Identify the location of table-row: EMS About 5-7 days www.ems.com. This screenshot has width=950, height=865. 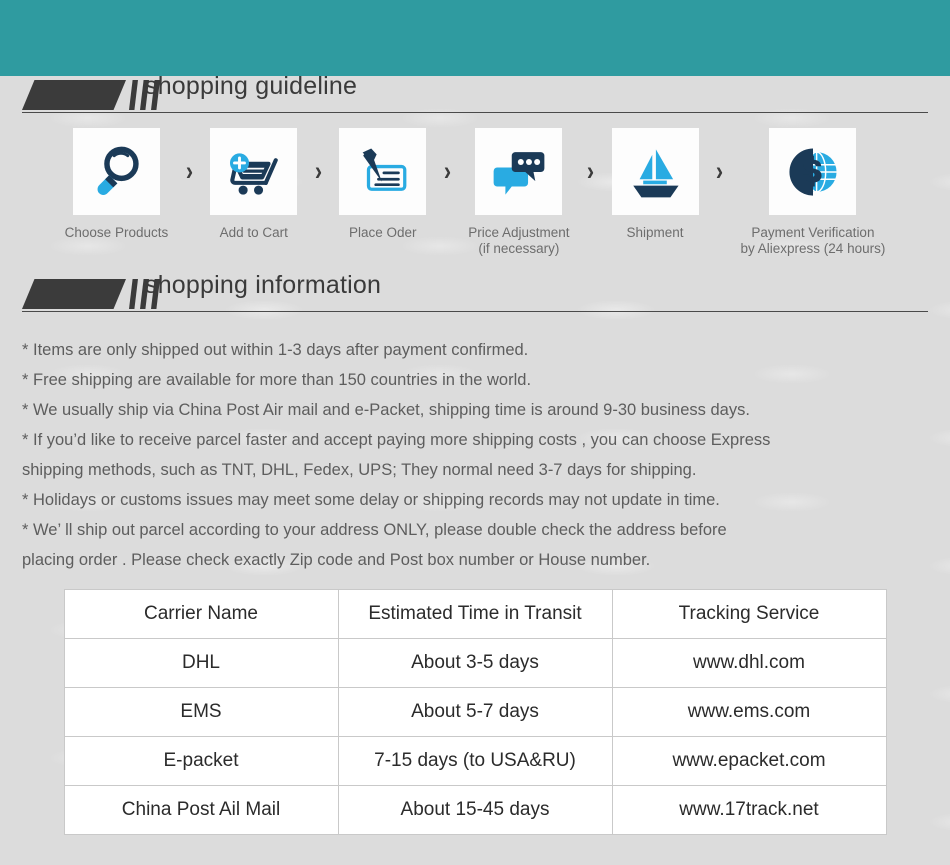
(475, 712).